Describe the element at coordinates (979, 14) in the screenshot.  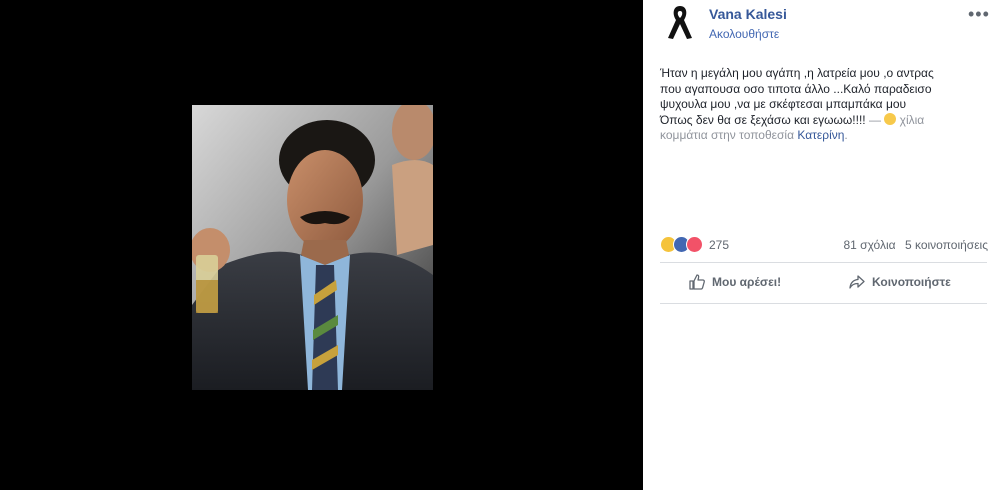
I see `more-options-icon: •••` at that location.